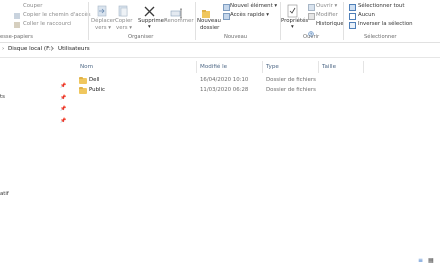 The width and height of the screenshot is (440, 265). What do you see at coordinates (2, 97) in the screenshot?
I see `nav-item: ts` at bounding box center [2, 97].